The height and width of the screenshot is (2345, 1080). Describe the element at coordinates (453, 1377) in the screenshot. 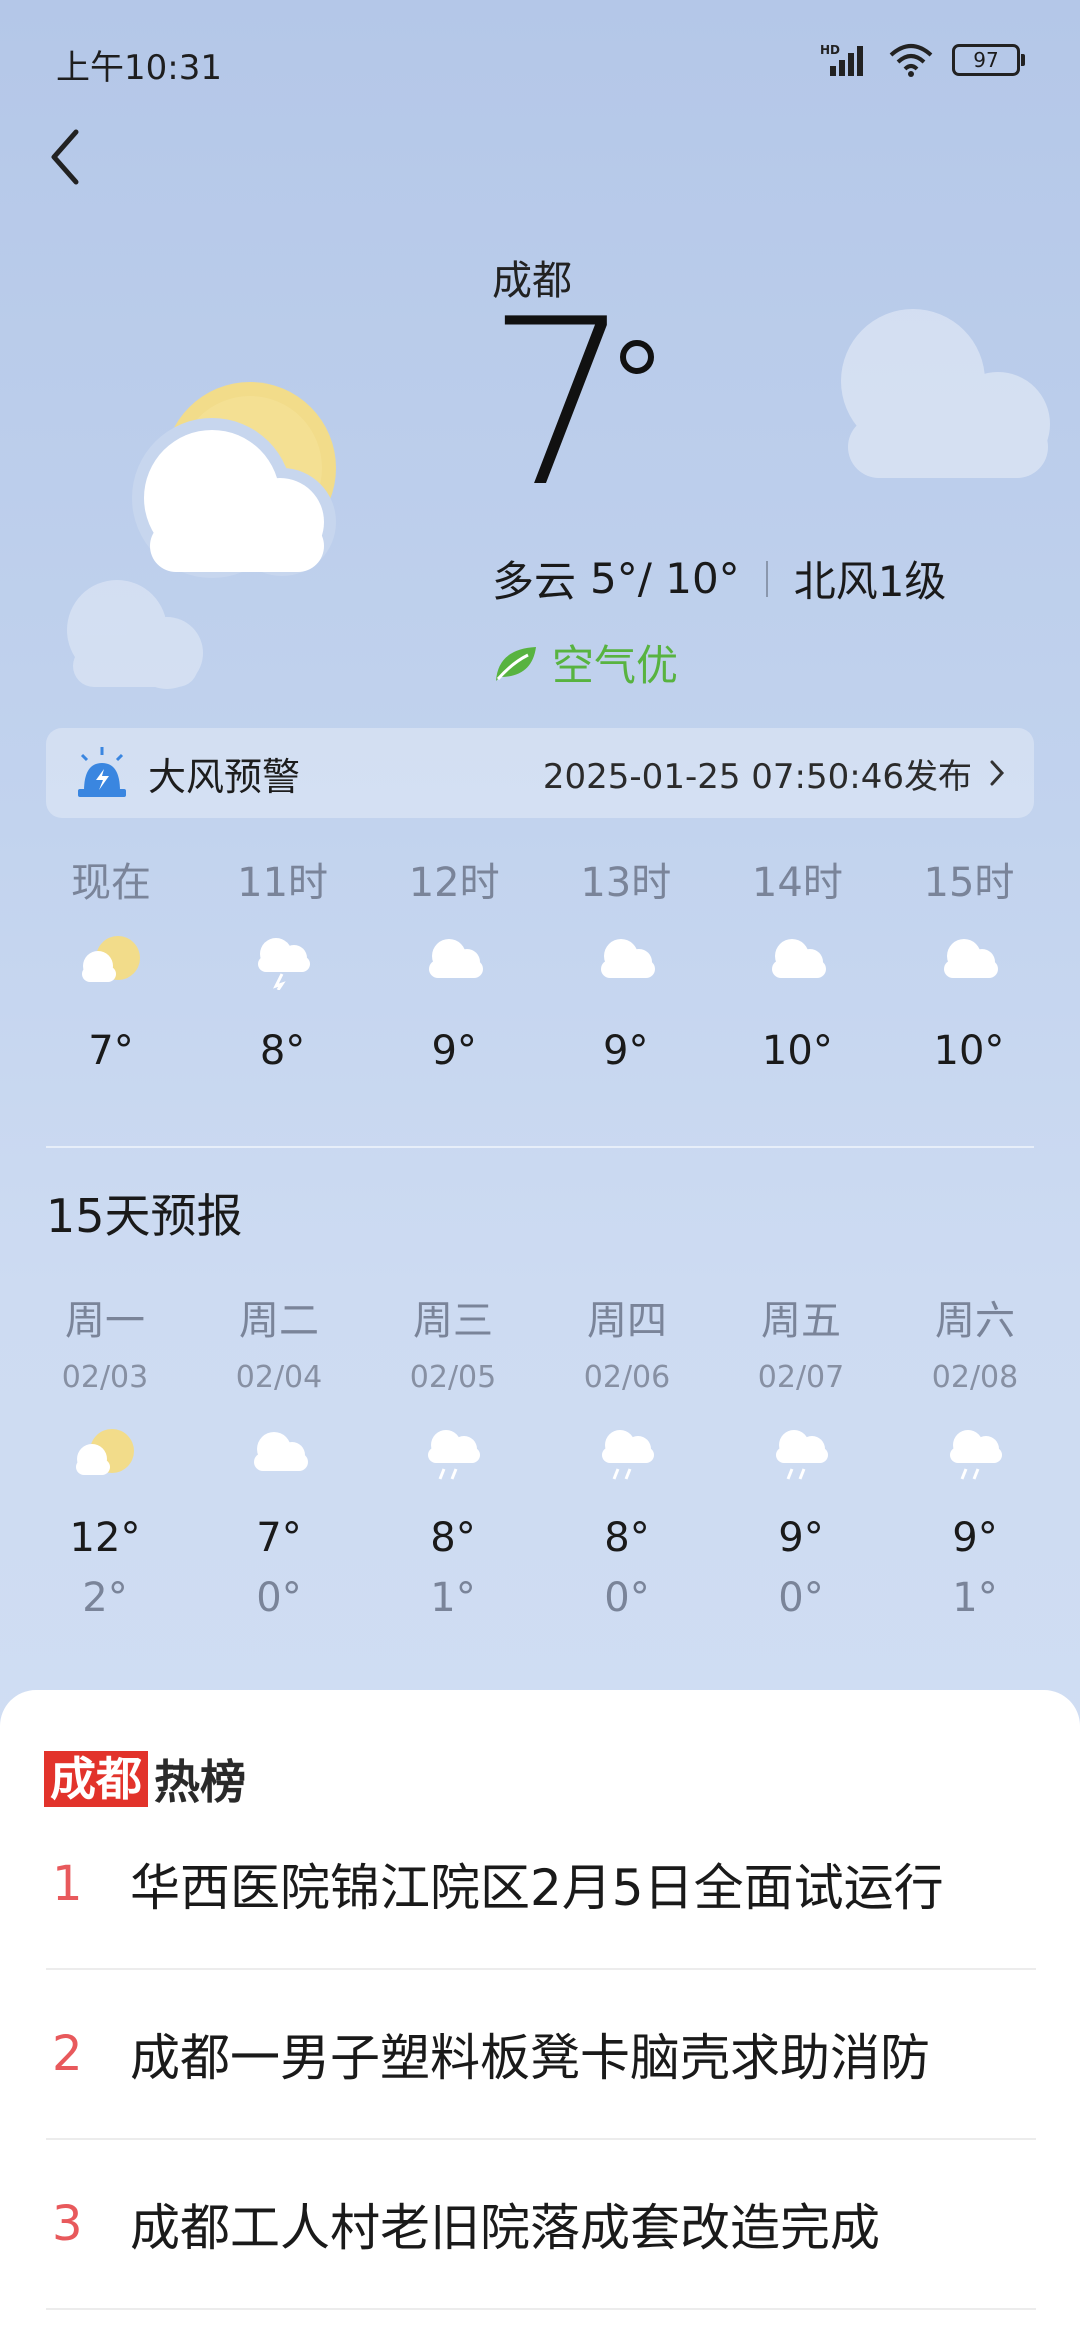

I see `day-date: 02/05` at that location.